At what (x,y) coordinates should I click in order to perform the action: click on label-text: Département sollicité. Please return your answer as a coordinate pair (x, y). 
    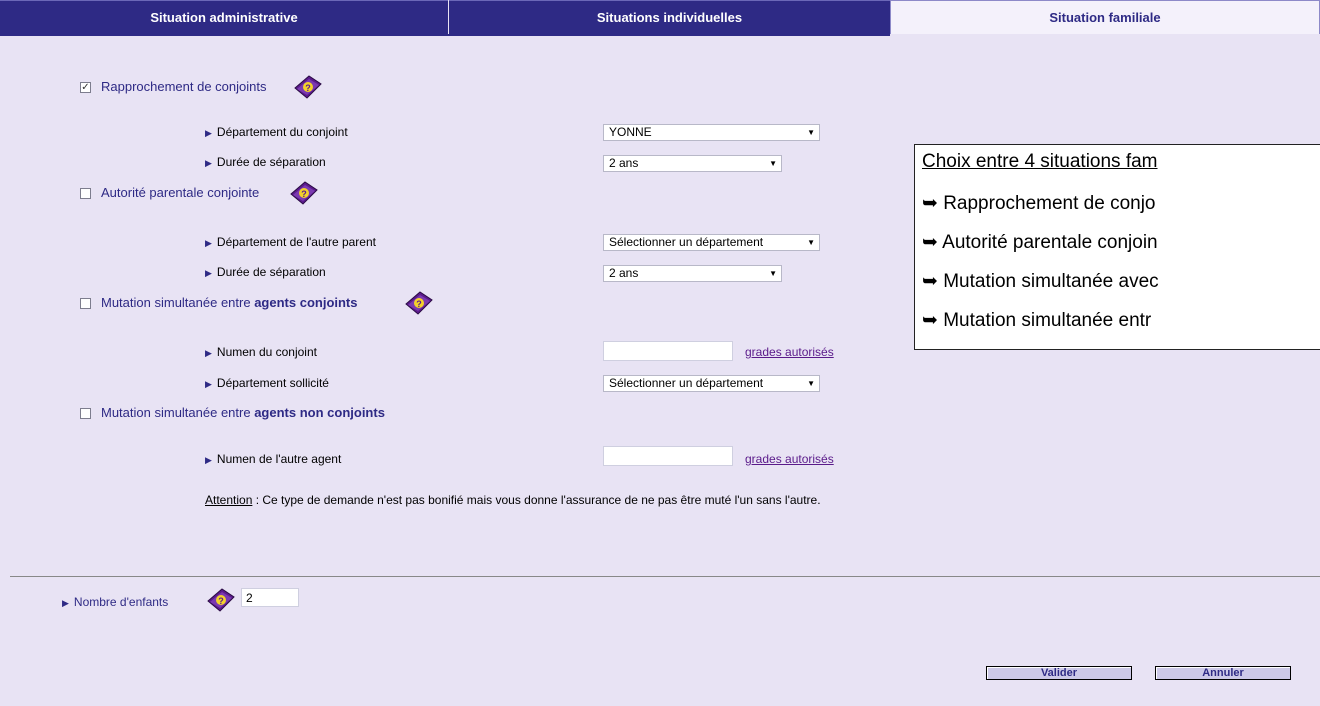
    Looking at the image, I should click on (272, 383).